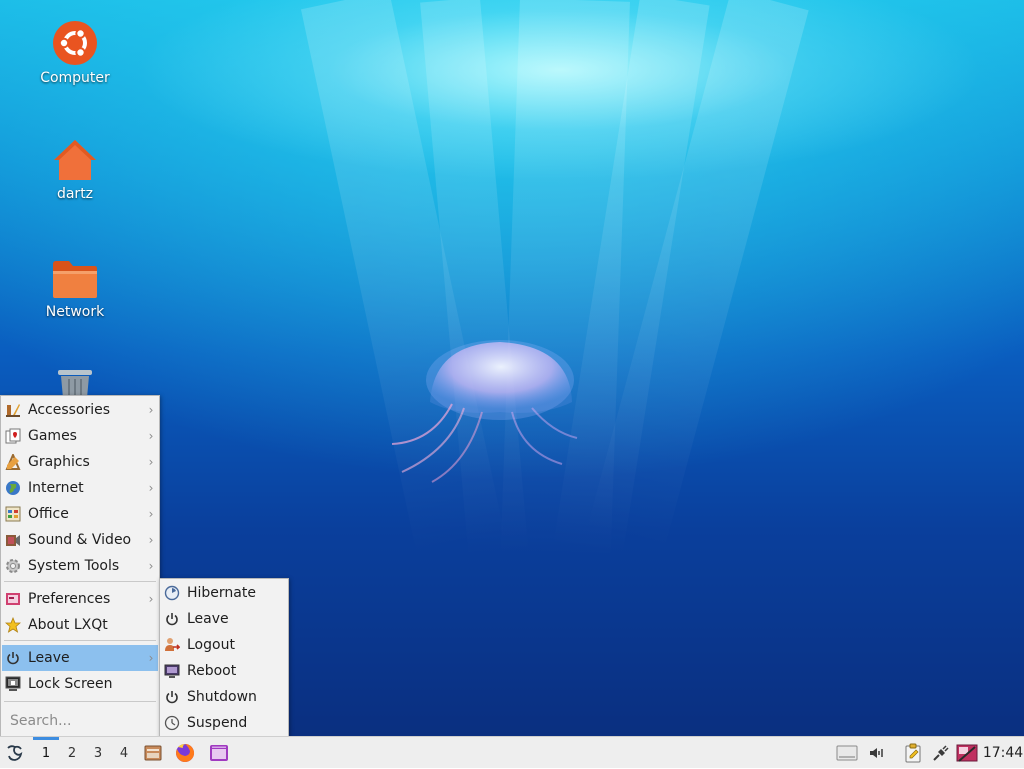 Image resolution: width=1024 pixels, height=769 pixels. What do you see at coordinates (52, 436) in the screenshot?
I see `menu-item-label: Games` at bounding box center [52, 436].